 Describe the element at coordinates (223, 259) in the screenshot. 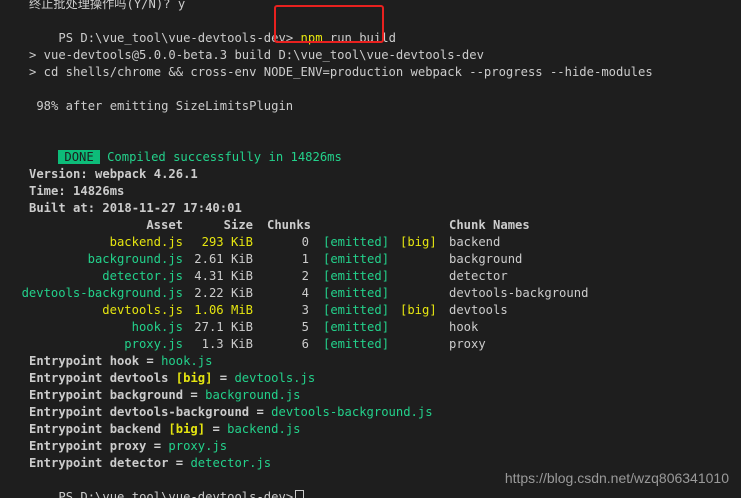

I see `asset-size: 2.61 KiB` at that location.